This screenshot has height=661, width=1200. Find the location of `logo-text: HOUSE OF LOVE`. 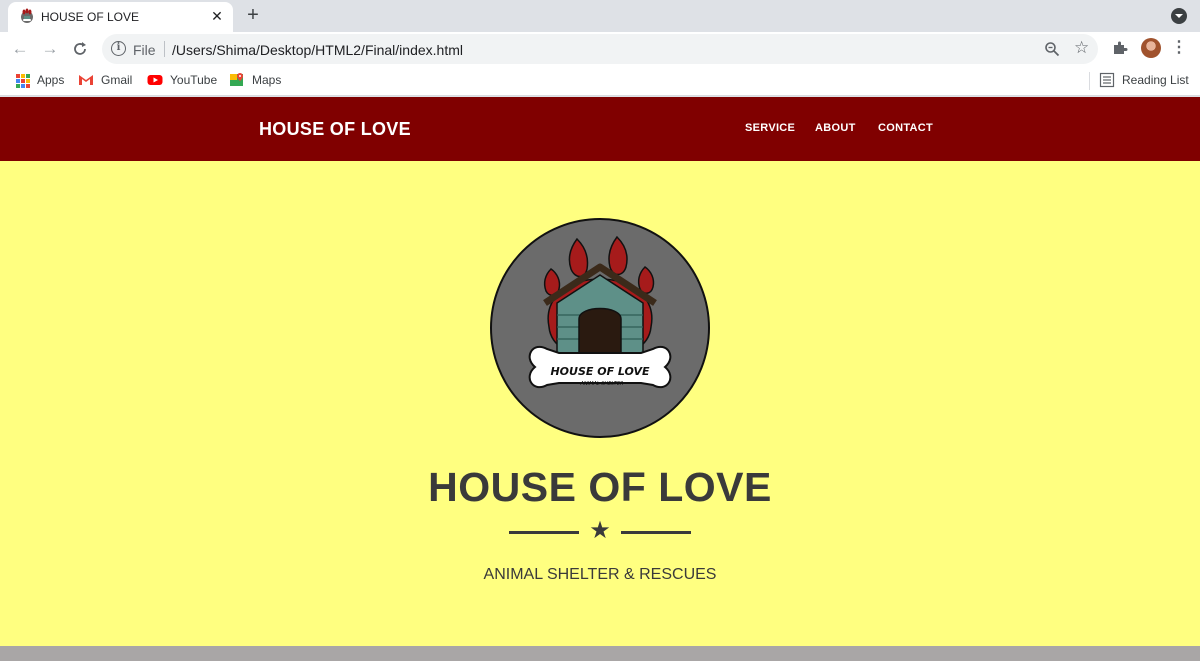

logo-text: HOUSE OF LOVE is located at coordinates (600, 371).